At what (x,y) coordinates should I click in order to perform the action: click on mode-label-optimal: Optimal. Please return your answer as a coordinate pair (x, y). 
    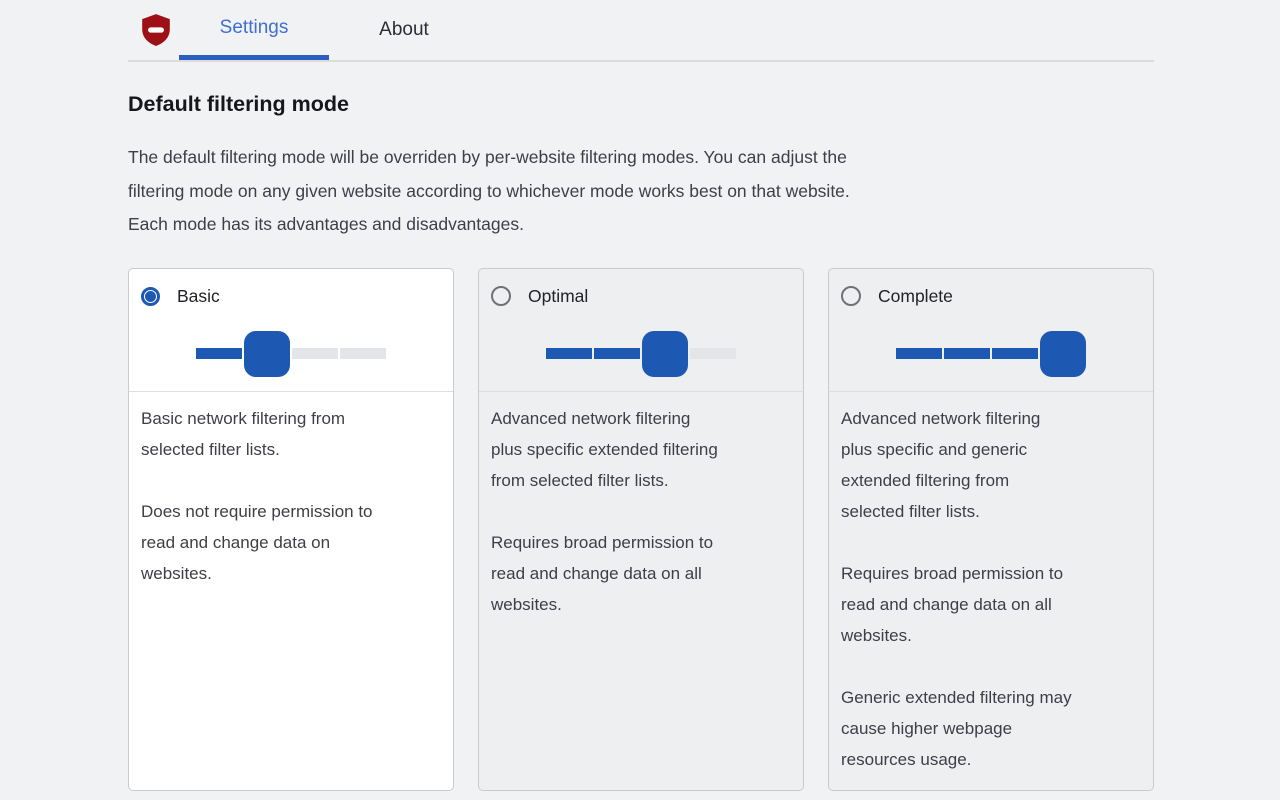
    Looking at the image, I should click on (558, 295).